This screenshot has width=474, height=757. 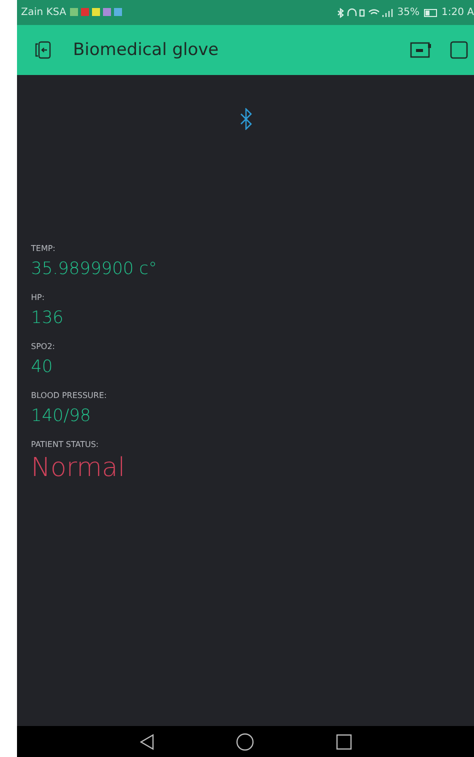 I want to click on field-value: Normal, so click(x=78, y=468).